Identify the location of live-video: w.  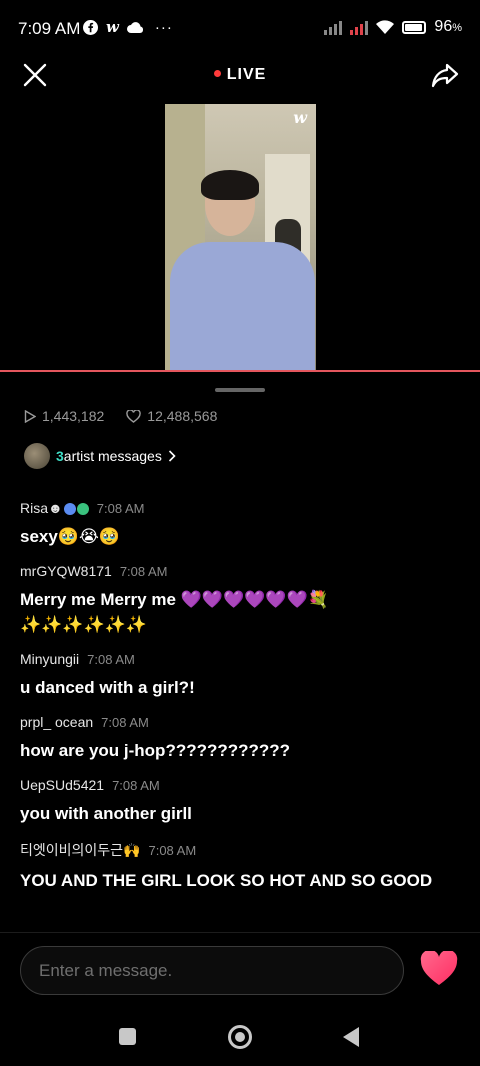
(240, 237).